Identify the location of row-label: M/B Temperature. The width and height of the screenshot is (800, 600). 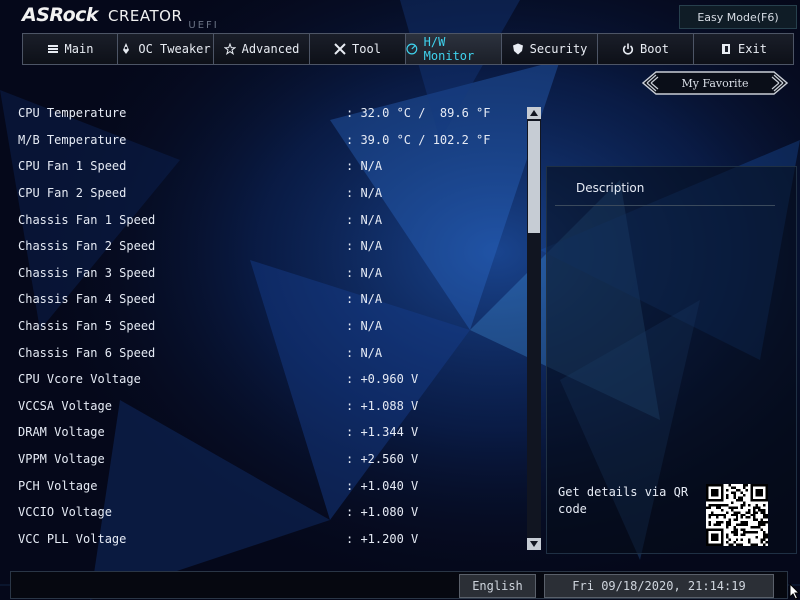
(72, 139).